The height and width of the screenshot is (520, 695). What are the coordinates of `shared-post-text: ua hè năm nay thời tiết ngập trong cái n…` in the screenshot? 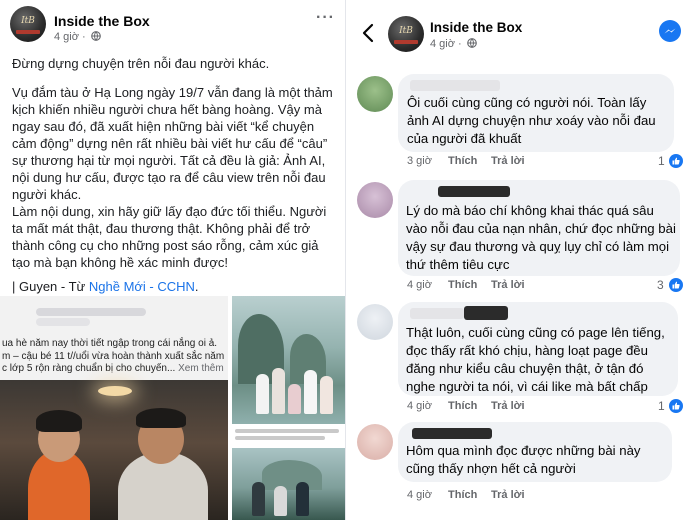 It's located at (113, 356).